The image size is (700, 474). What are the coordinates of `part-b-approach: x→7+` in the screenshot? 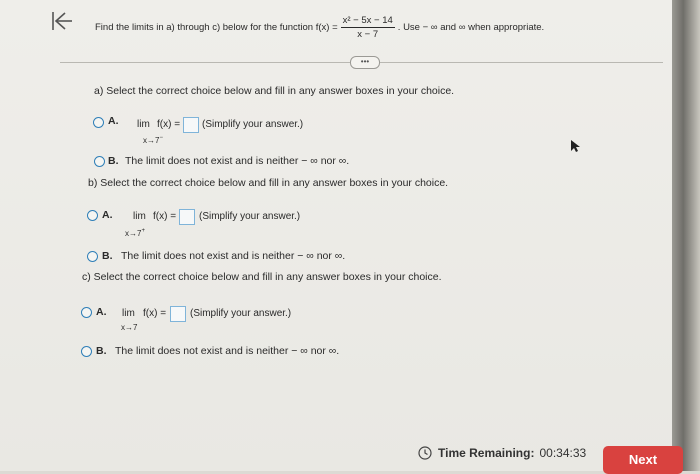 It's located at (135, 233).